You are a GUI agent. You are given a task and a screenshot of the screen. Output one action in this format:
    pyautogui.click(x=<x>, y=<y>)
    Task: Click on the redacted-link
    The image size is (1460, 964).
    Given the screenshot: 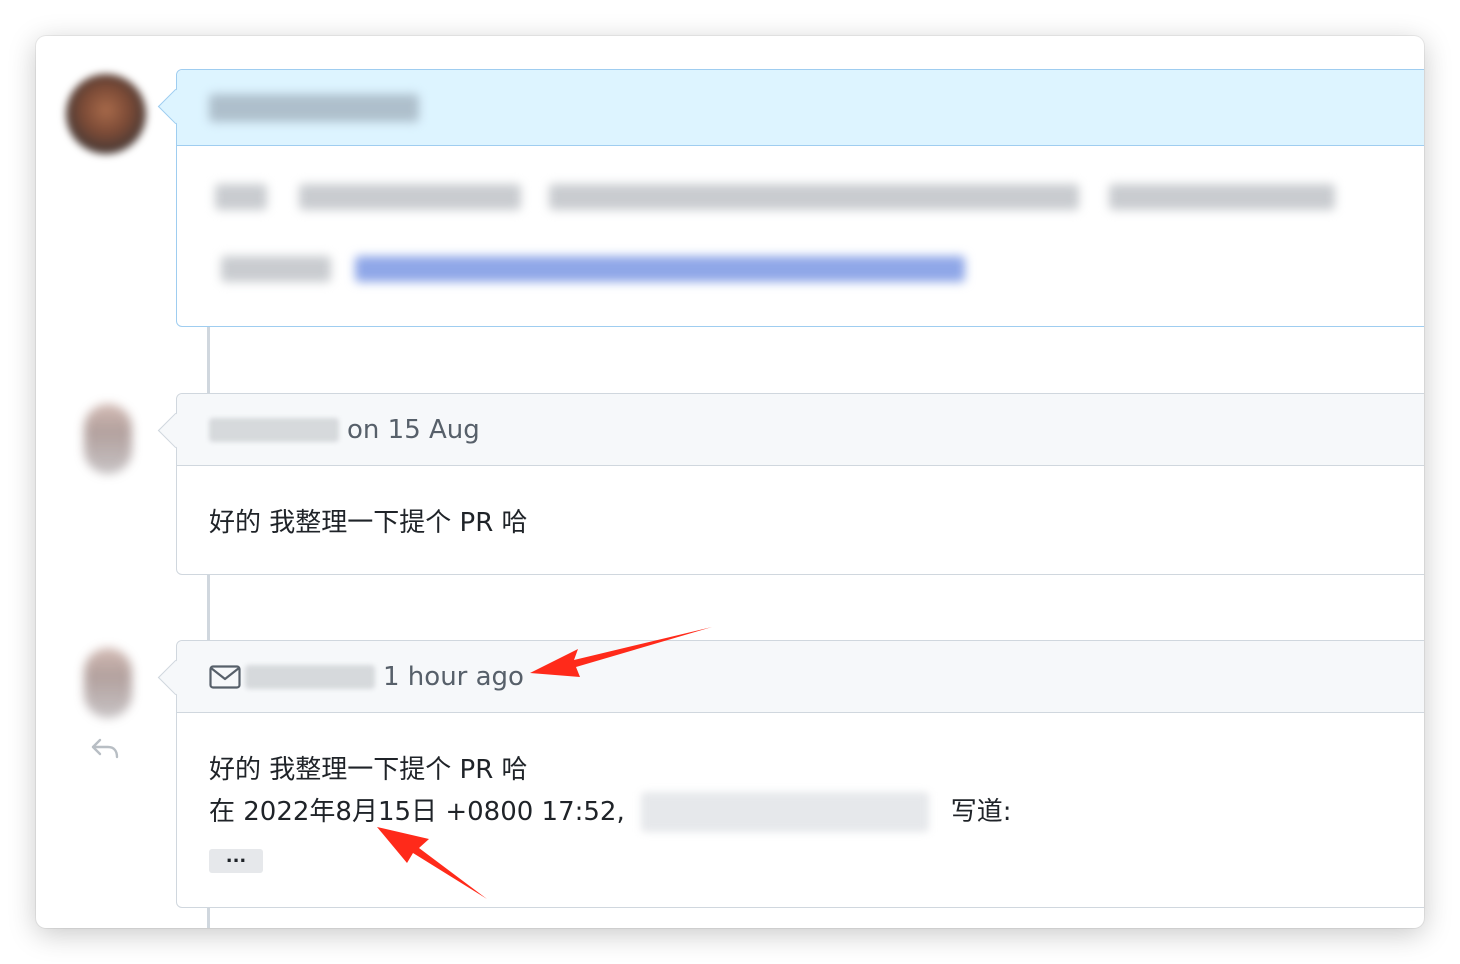 What is the action you would take?
    pyautogui.click(x=660, y=269)
    